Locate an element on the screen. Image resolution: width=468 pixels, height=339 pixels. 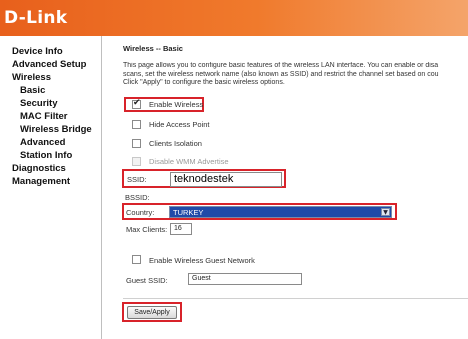
disable-wmm-label: Disable WMM Advertise is located at coordinates (189, 161).